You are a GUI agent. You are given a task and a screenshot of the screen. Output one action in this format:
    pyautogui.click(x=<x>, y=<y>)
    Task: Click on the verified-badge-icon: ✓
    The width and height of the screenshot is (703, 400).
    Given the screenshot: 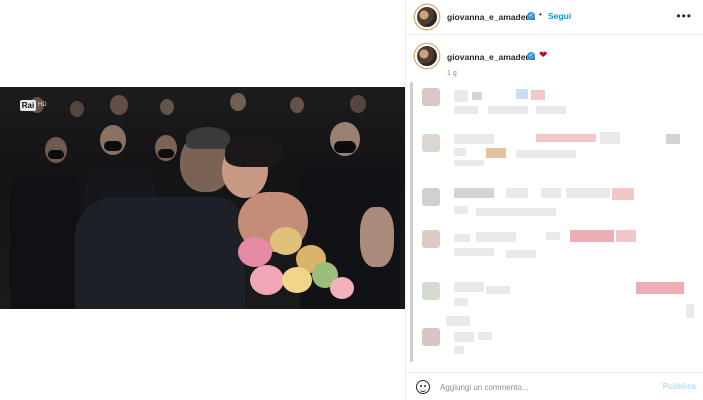 What is the action you would take?
    pyautogui.click(x=531, y=16)
    